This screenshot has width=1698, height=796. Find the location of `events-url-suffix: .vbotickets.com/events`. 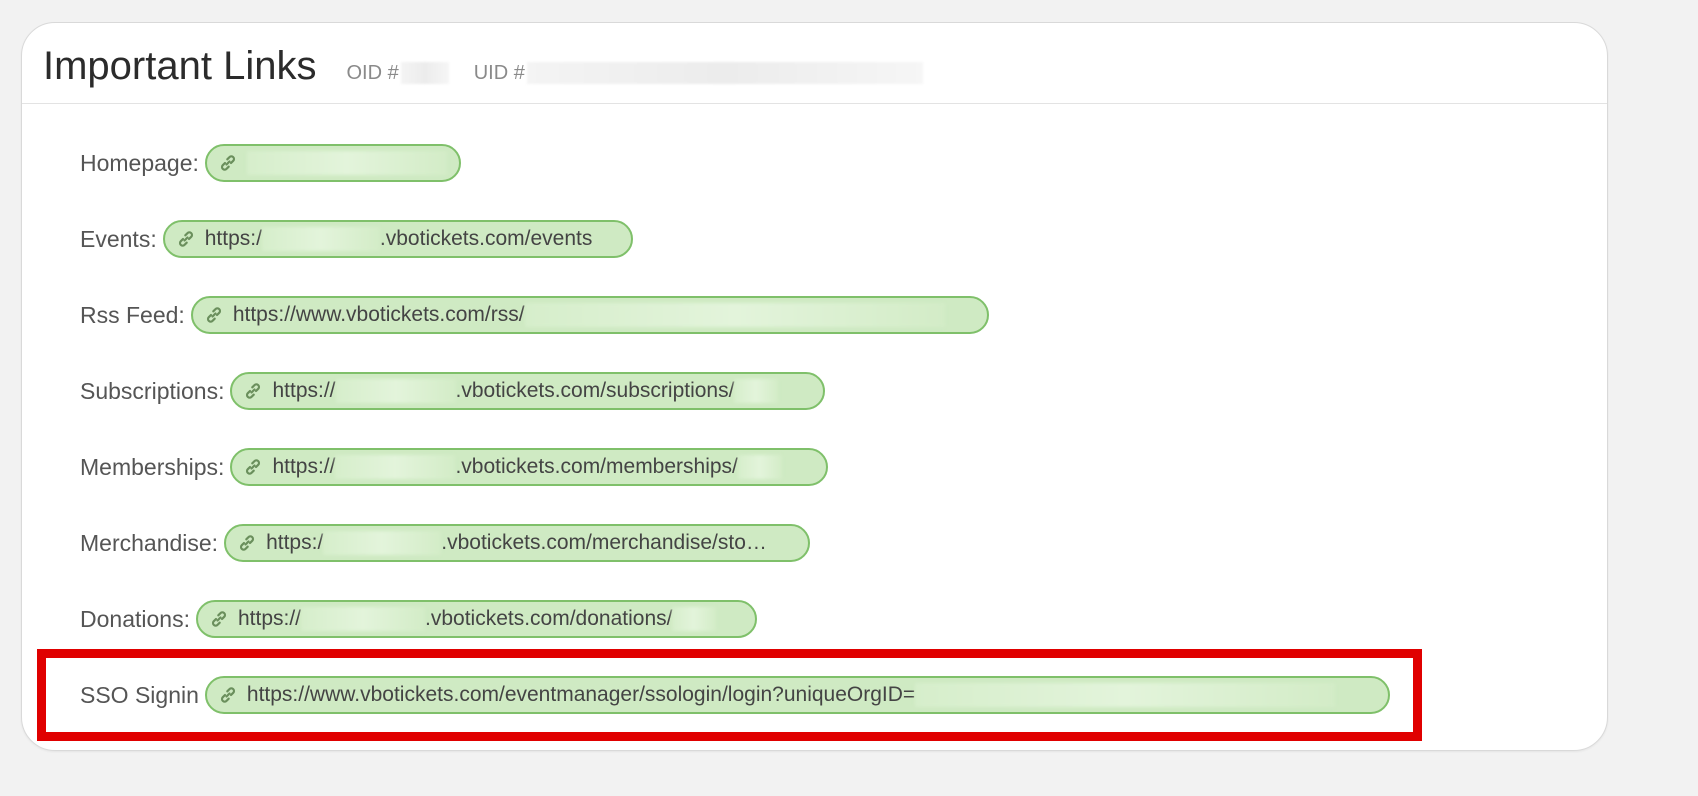

events-url-suffix: .vbotickets.com/events is located at coordinates (486, 238).